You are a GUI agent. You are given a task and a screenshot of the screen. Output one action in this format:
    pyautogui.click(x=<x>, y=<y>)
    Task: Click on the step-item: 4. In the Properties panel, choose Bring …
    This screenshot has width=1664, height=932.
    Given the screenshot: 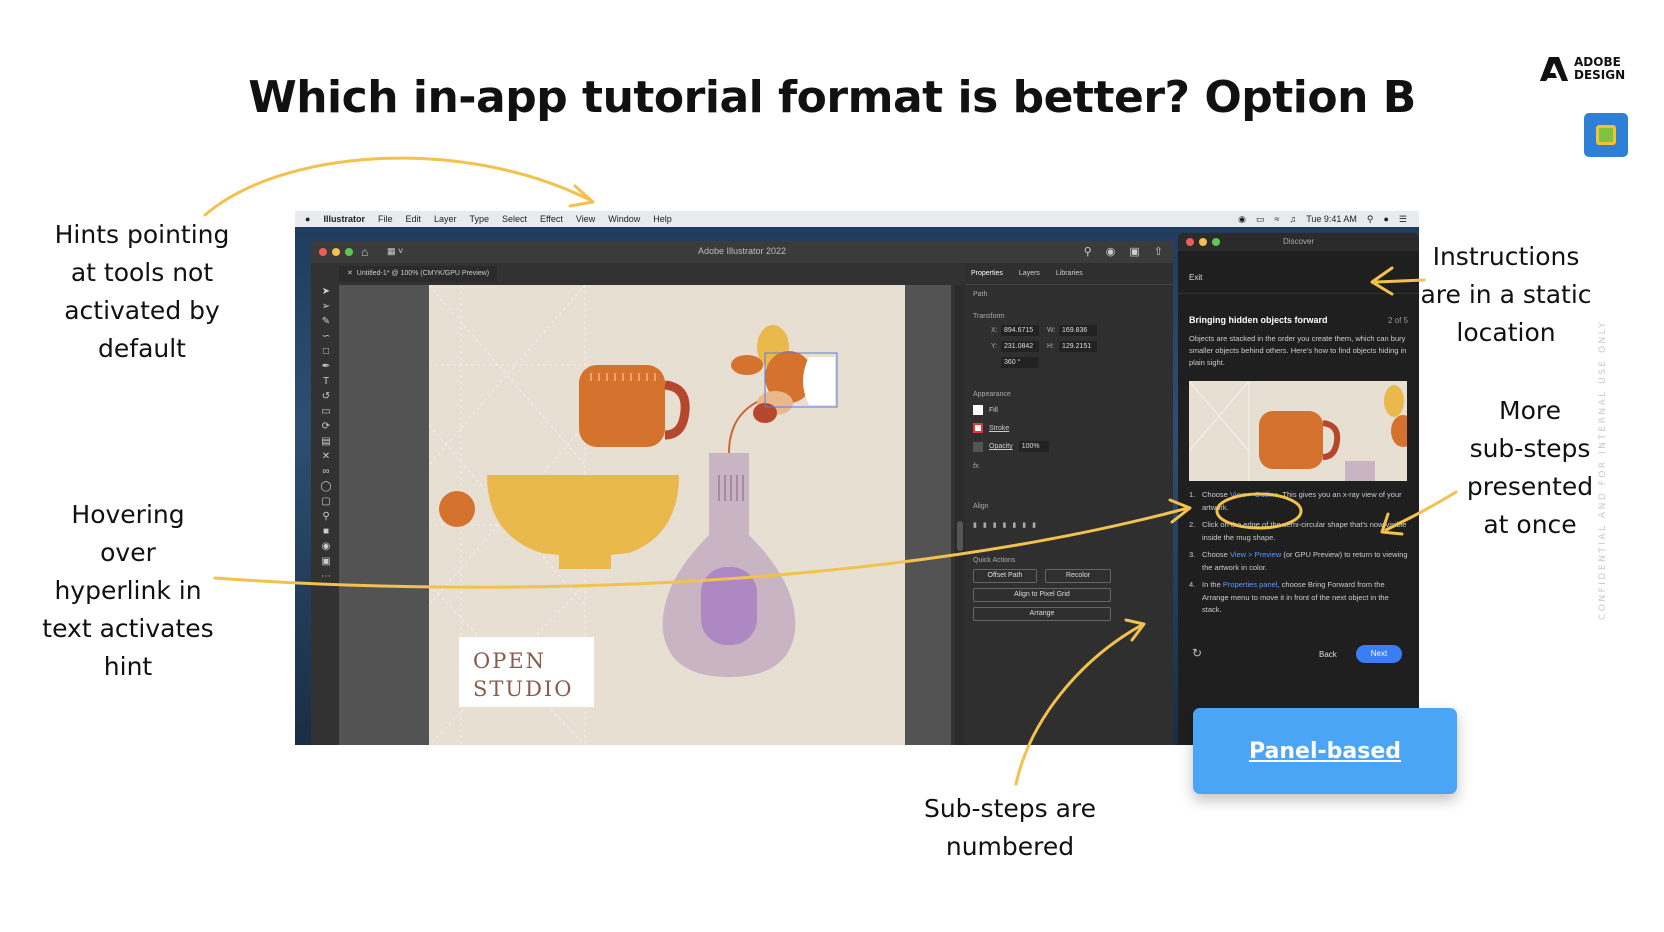 What is the action you would take?
    pyautogui.click(x=1289, y=597)
    